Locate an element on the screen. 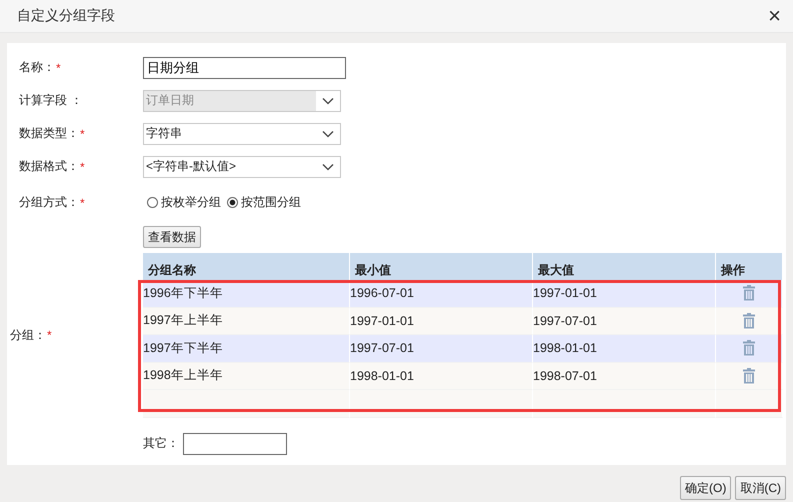  field-label: 其它： is located at coordinates (161, 443).